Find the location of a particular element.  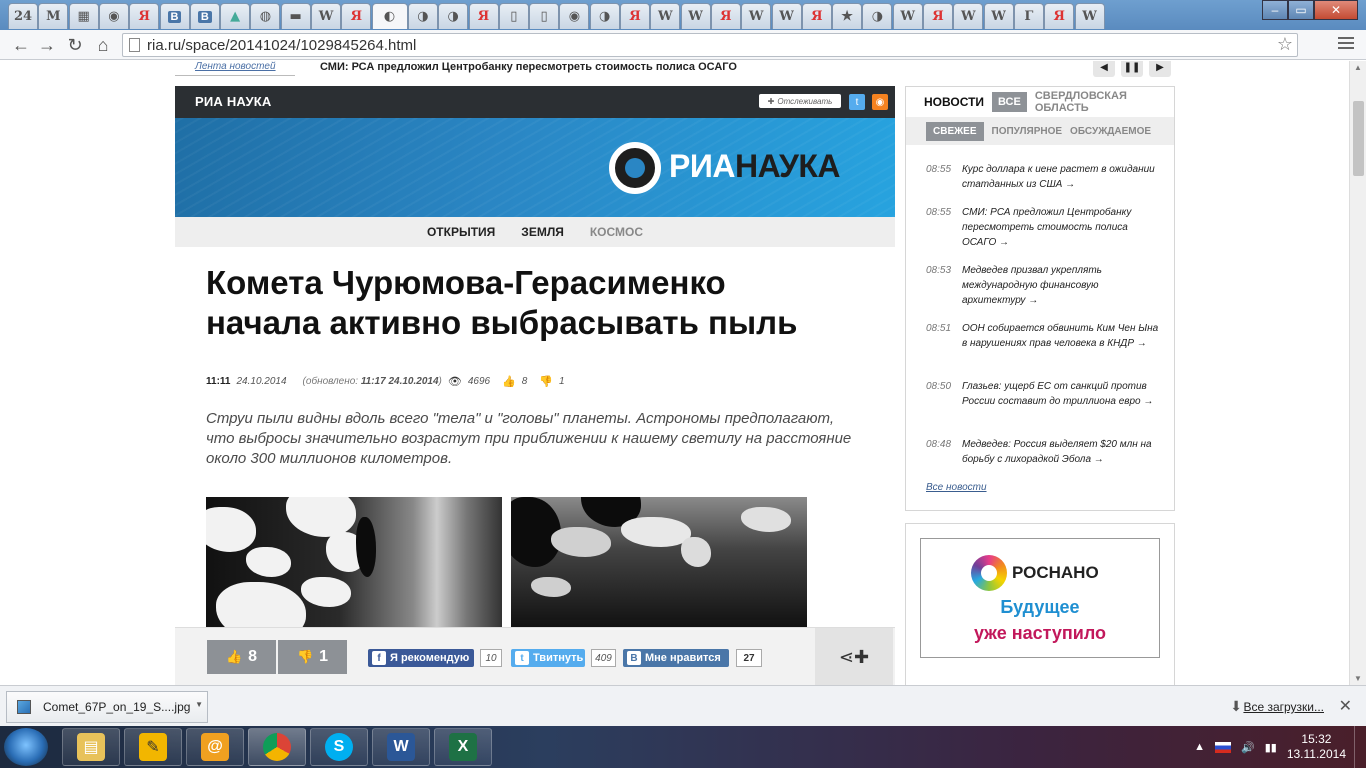

browser-tab: 24 is located at coordinates (23, 16).